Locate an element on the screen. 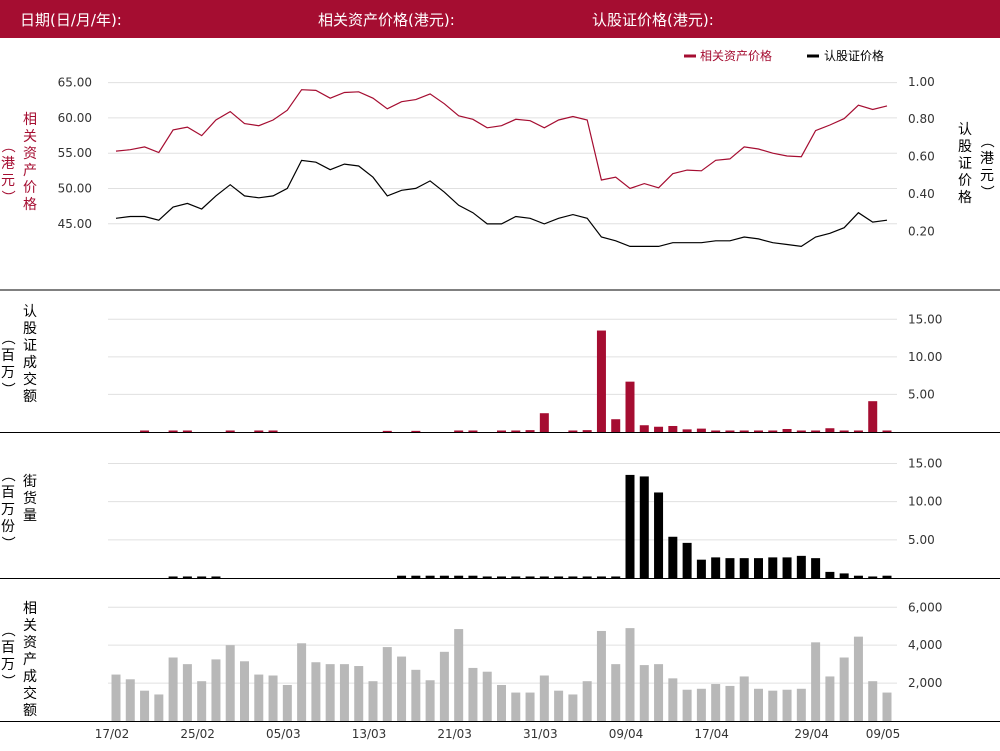  left-tick-label: 50.00 is located at coordinates (75, 188).